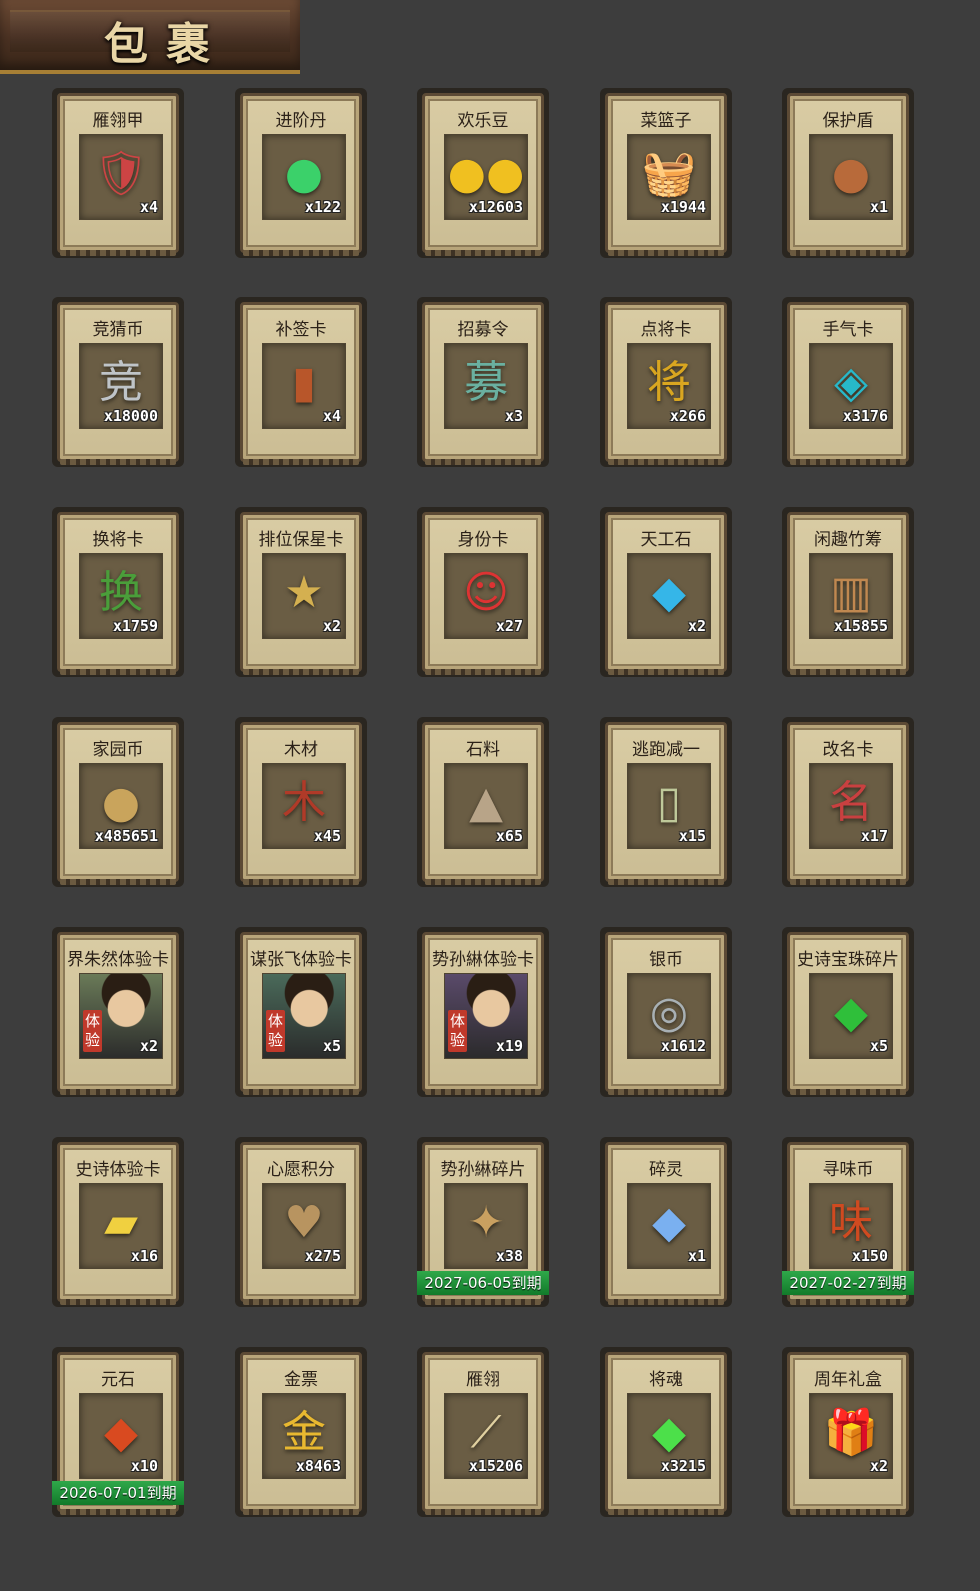 This screenshot has width=980, height=1591. I want to click on inventory-item: 补签卡 ▮ x4, so click(301, 382).